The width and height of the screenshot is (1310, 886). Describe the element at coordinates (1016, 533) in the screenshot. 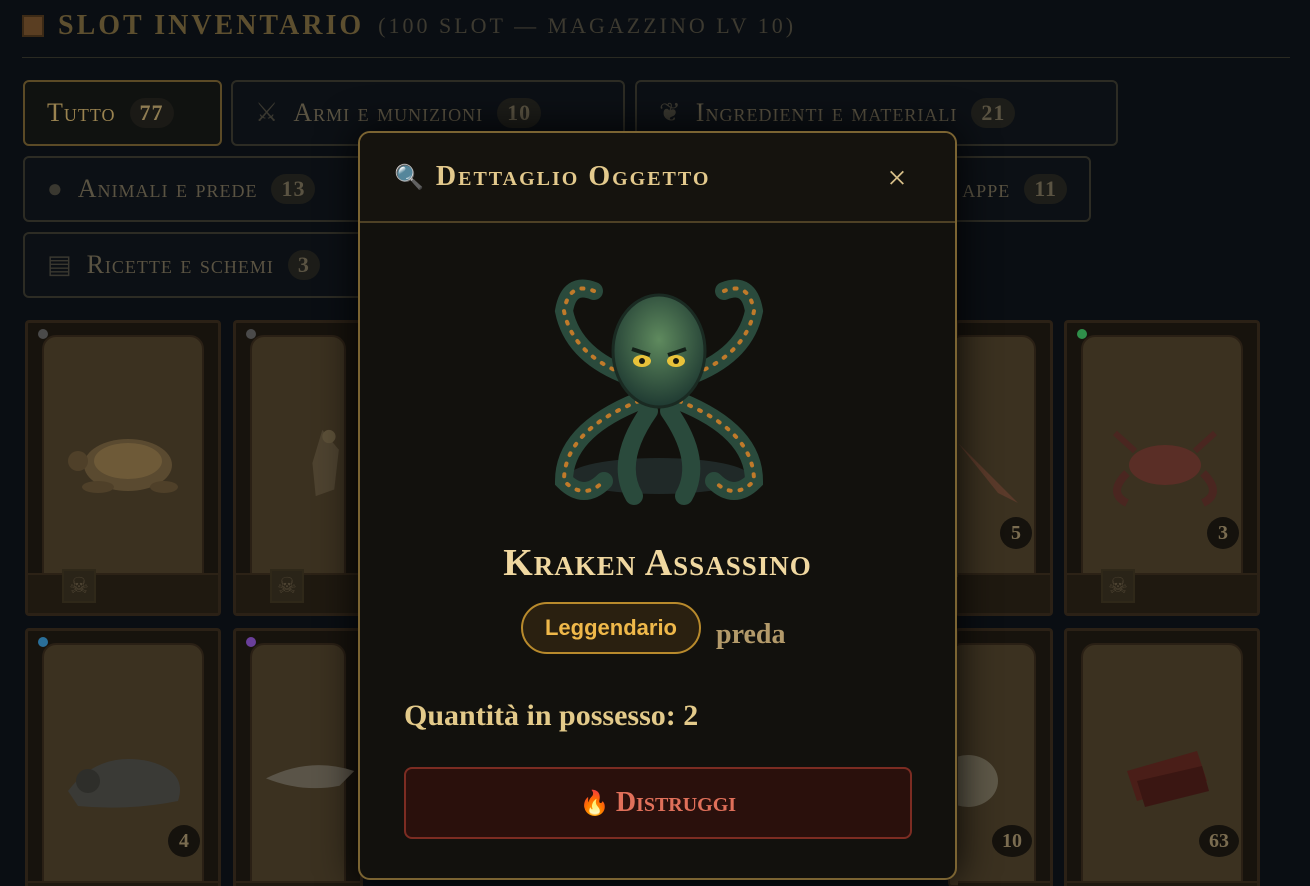

I see `quantity-badge: 5` at that location.